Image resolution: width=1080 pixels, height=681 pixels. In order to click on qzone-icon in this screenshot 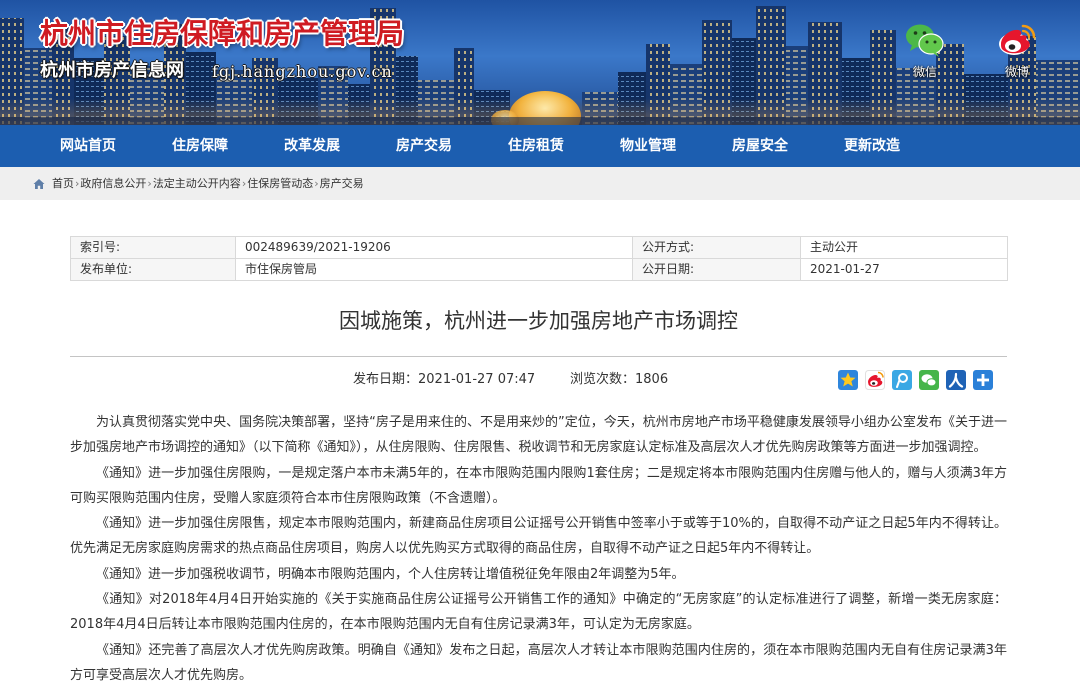, I will do `click(848, 380)`.